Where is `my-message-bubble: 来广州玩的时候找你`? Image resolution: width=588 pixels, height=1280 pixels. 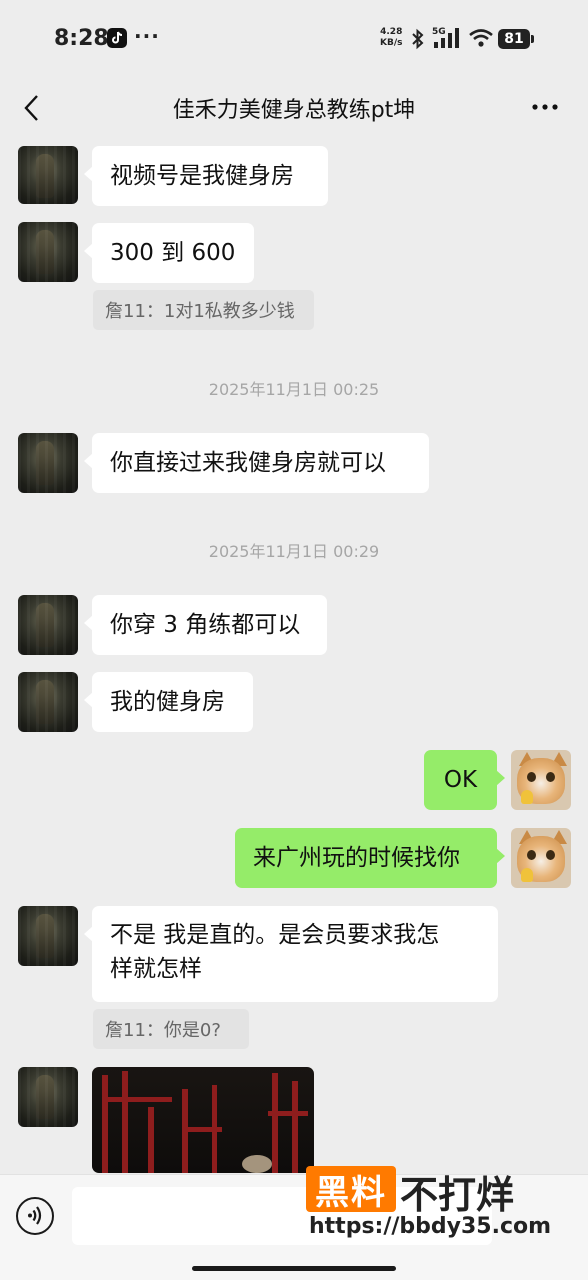
my-message-bubble: 来广州玩的时候找你 is located at coordinates (370, 858).